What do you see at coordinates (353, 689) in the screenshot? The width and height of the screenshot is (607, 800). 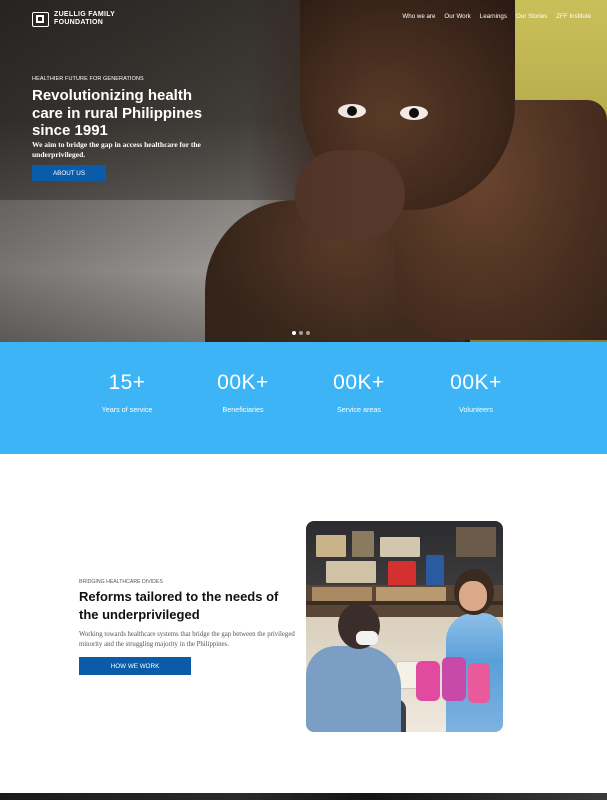 I see `photo-nurse` at bounding box center [353, 689].